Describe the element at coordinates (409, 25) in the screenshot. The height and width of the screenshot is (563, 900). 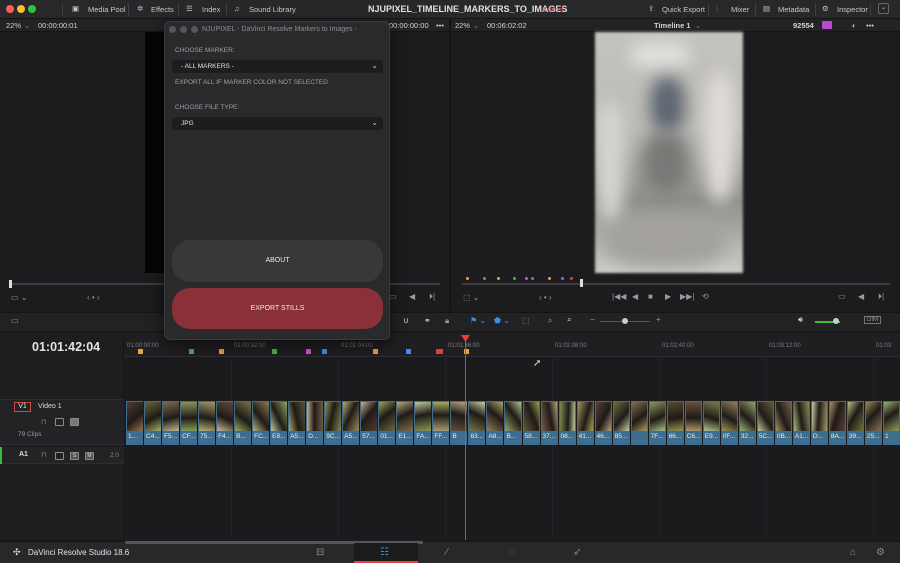
I see `left-viewer-time2: 00:00:00:00` at that location.